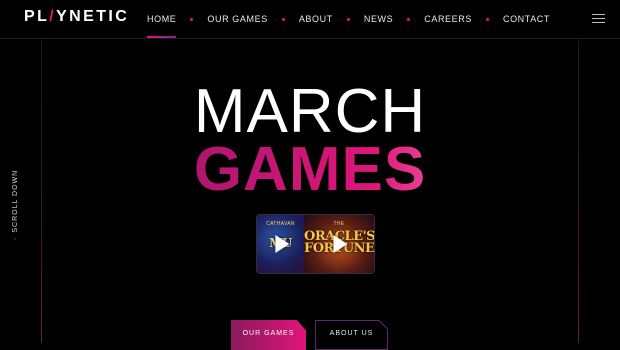 This screenshot has width=620, height=350. What do you see at coordinates (76, 17) in the screenshot?
I see `playnetic-logo: PL/YNETIC` at bounding box center [76, 17].